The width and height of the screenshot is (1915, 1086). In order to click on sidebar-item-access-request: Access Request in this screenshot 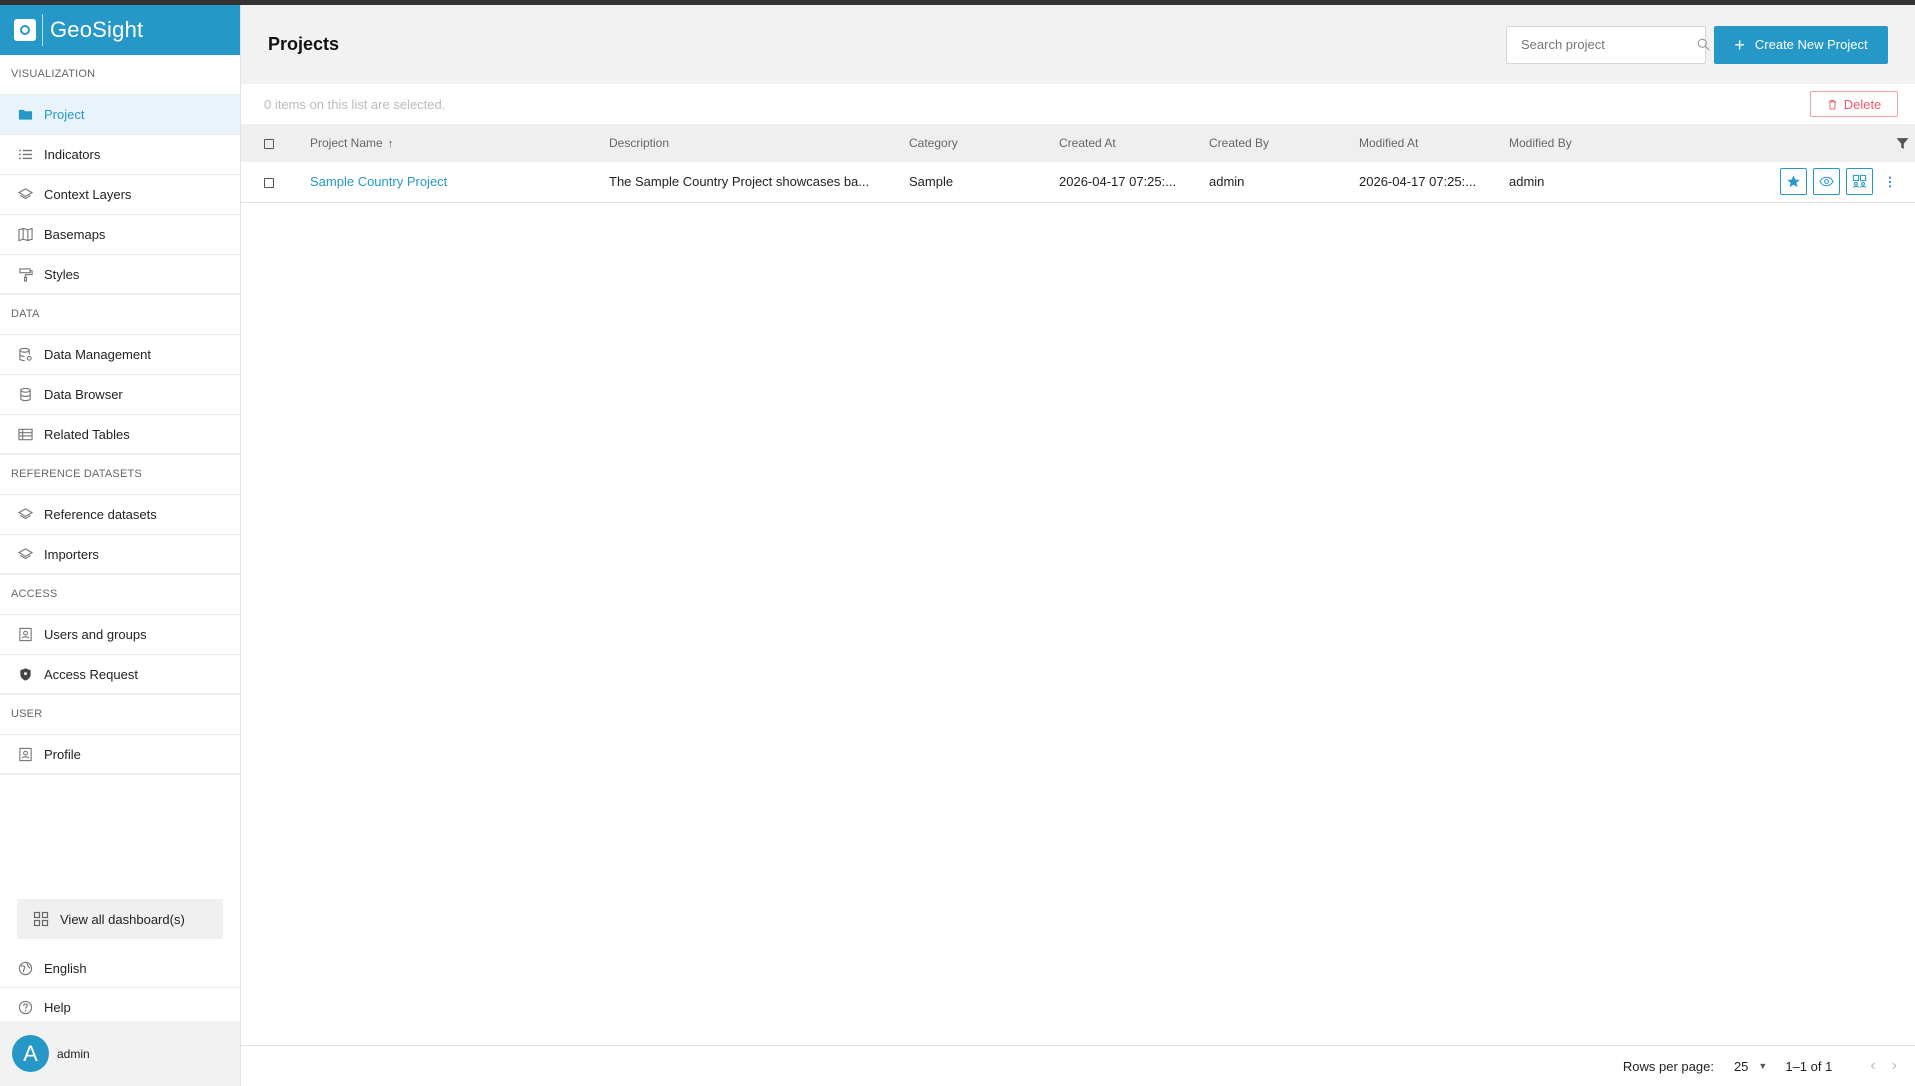, I will do `click(120, 674)`.